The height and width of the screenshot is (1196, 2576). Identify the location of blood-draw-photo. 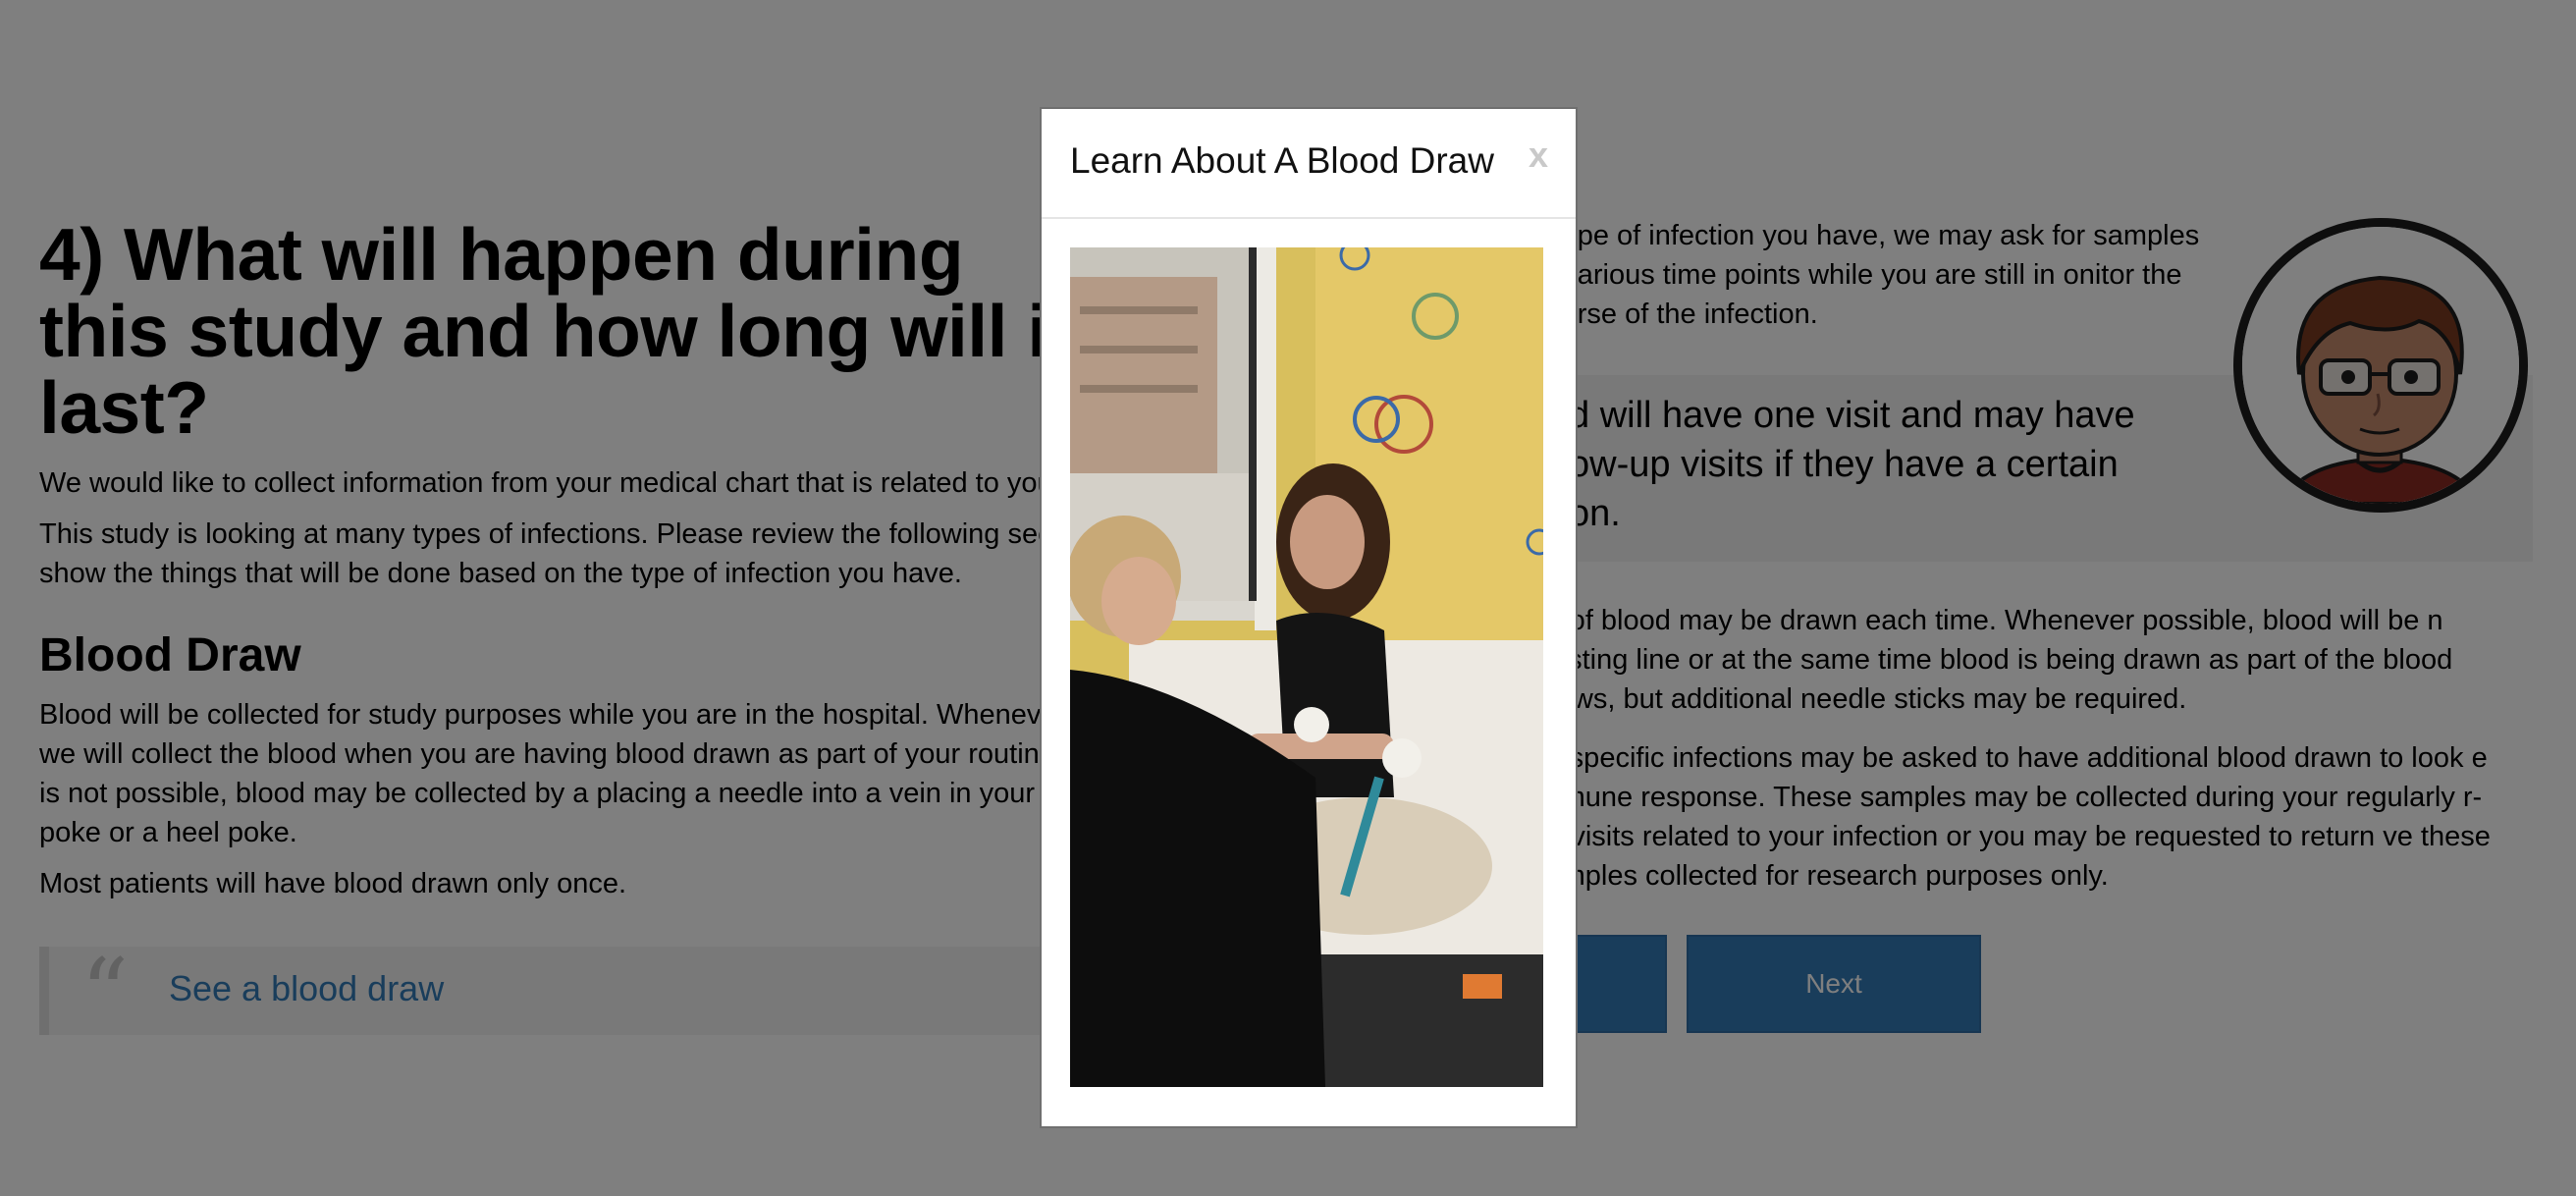
(1306, 667).